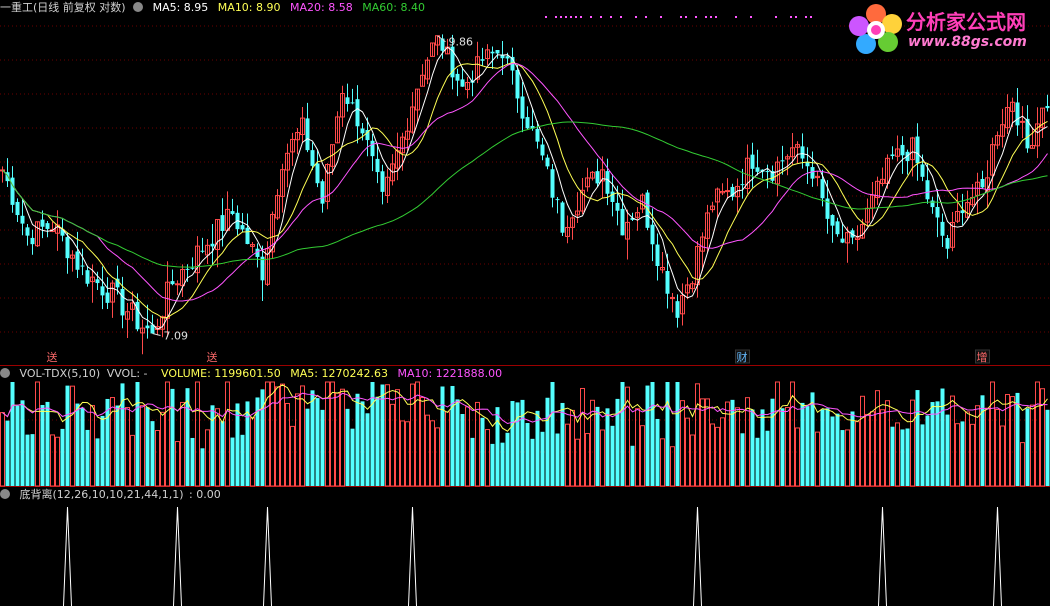 This screenshot has height=606, width=1050. What do you see at coordinates (60, 373) in the screenshot?
I see `vol-indicator-name: VOL-TDX(5,10)` at bounding box center [60, 373].